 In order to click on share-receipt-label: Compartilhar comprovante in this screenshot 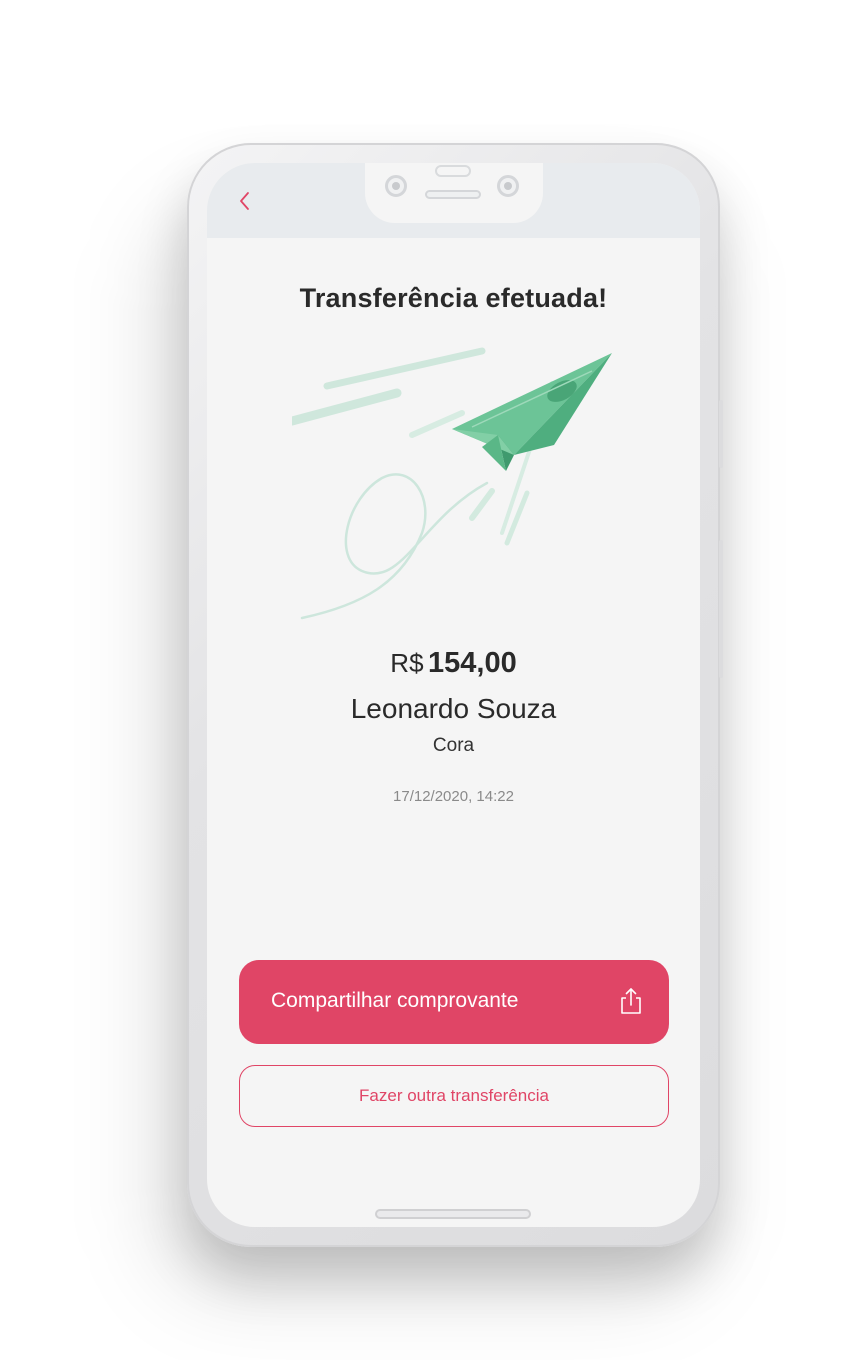, I will do `click(395, 1000)`.